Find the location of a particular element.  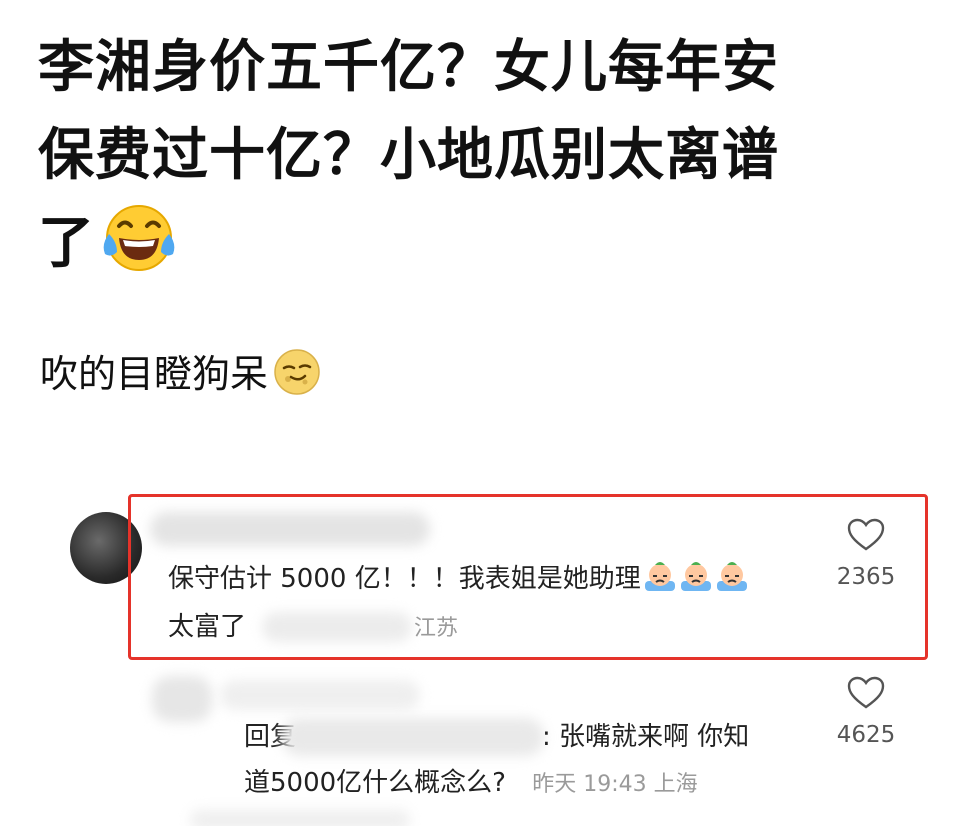

heart-outline-icon is located at coordinates (866, 692).